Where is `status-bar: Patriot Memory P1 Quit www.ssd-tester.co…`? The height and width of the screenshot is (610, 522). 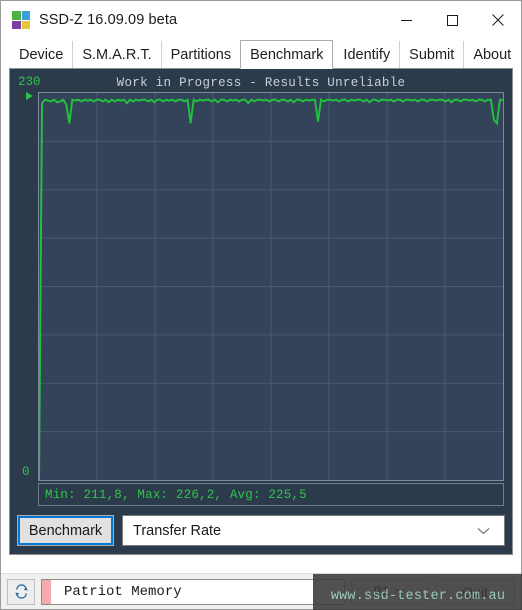
status-bar: Patriot Memory P1 Quit www.ssd-tester.co… is located at coordinates (261, 591).